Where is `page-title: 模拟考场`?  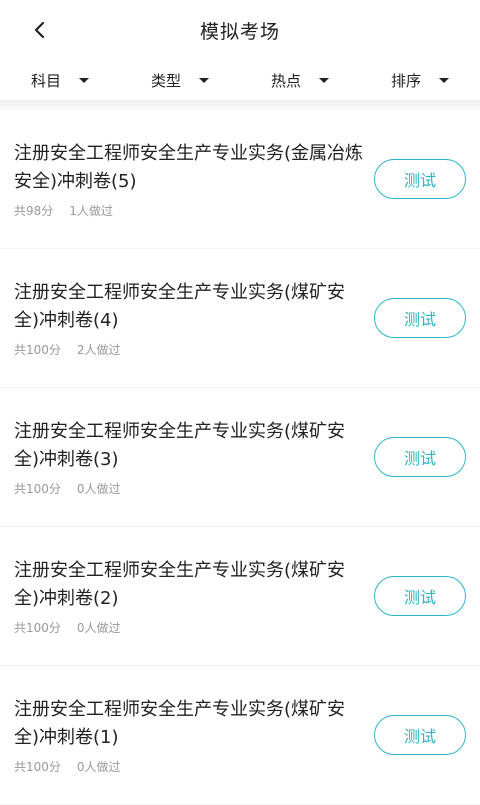
page-title: 模拟考场 is located at coordinates (239, 31).